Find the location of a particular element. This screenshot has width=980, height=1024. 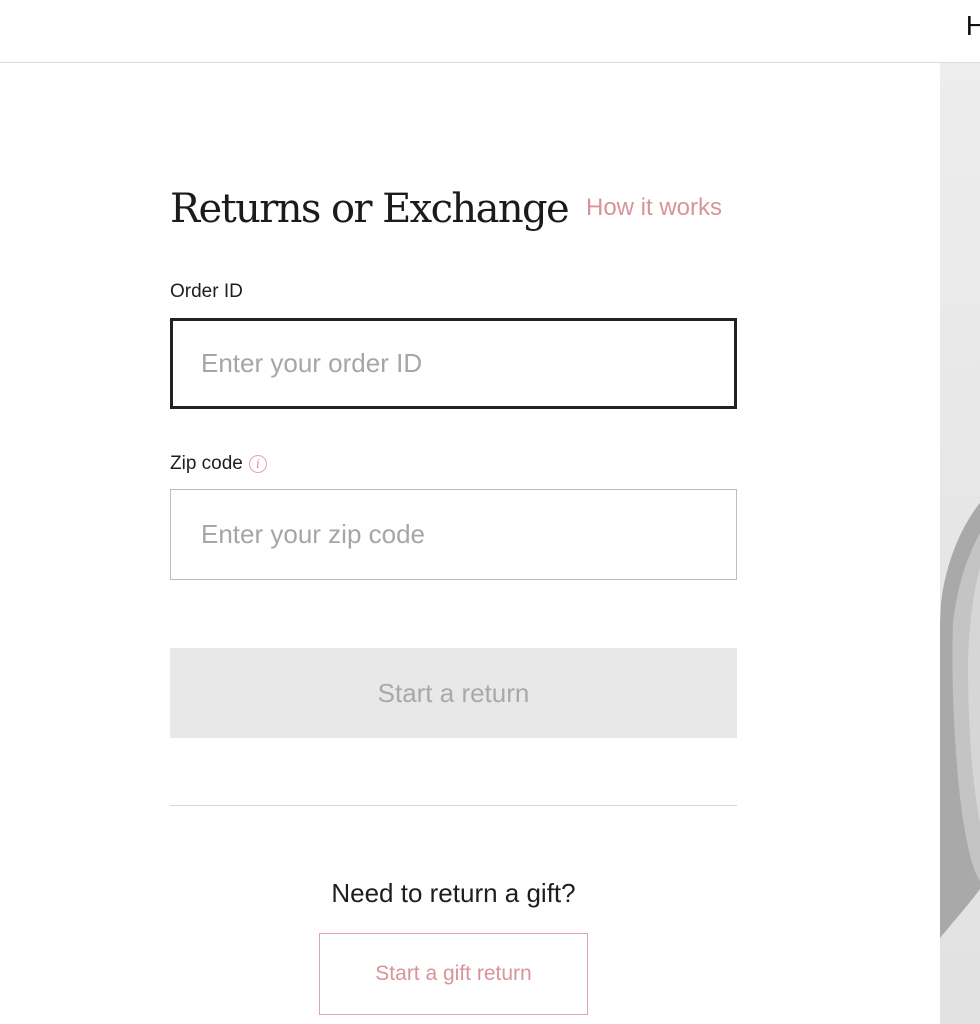

start-return-button: Start a return is located at coordinates (453, 693).